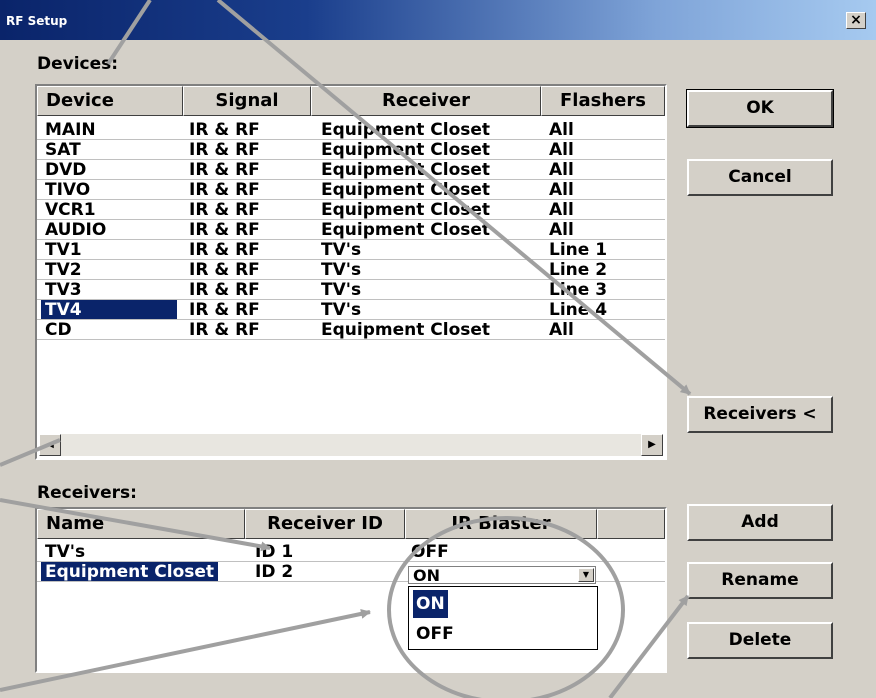 The width and height of the screenshot is (876, 698). I want to click on device-cell-device: SAT, so click(63, 150).